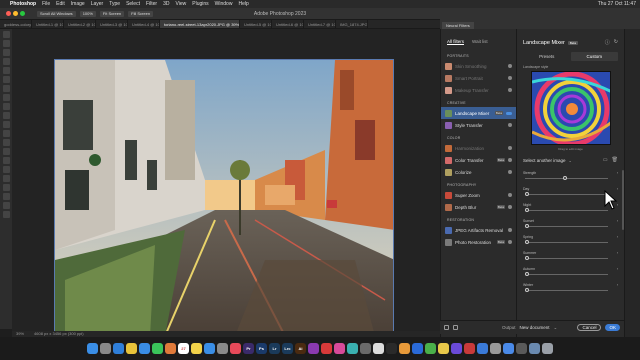  Describe the element at coordinates (97, 4) in the screenshot. I see `menu-layer: Layer` at that location.